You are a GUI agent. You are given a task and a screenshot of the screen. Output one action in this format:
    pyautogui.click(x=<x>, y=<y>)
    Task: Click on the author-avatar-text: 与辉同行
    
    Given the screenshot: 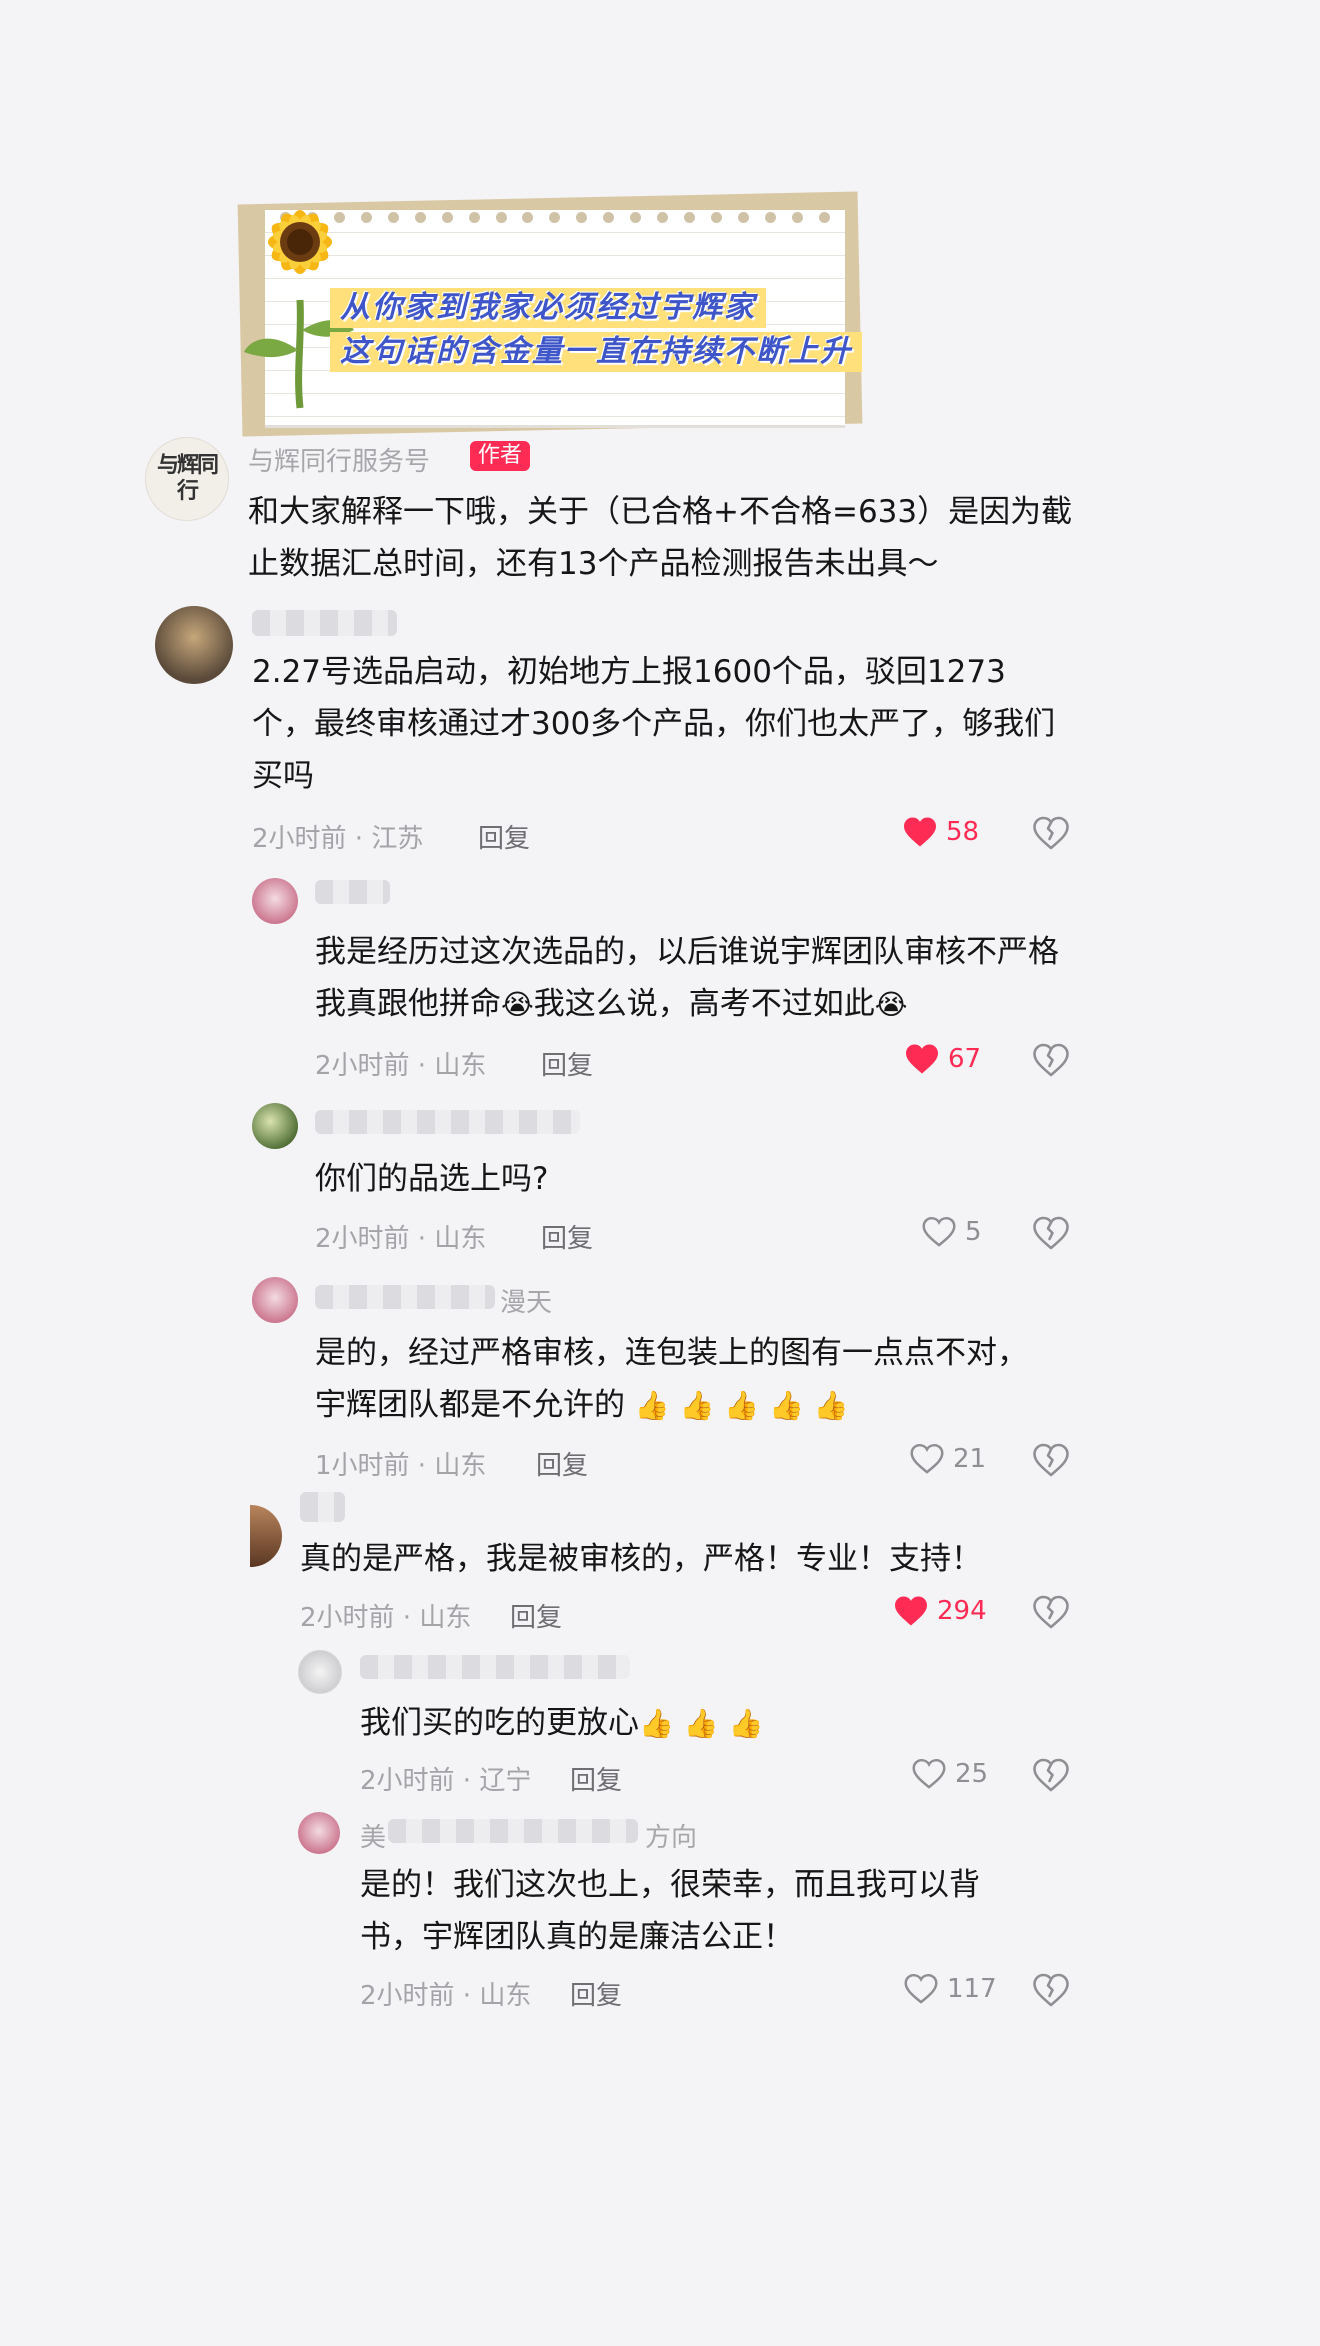 What is the action you would take?
    pyautogui.click(x=187, y=478)
    